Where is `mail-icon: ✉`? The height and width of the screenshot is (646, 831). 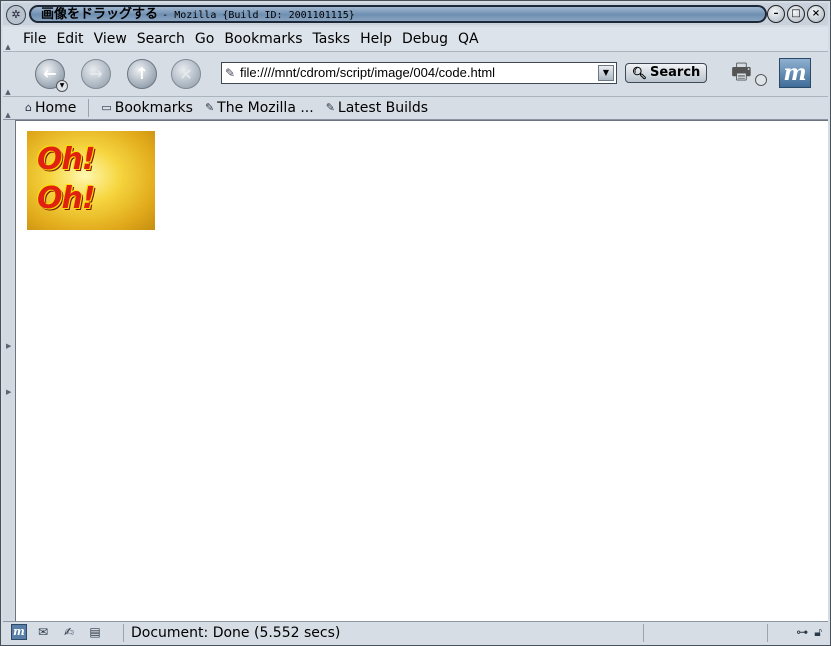
mail-icon: ✉ is located at coordinates (43, 632).